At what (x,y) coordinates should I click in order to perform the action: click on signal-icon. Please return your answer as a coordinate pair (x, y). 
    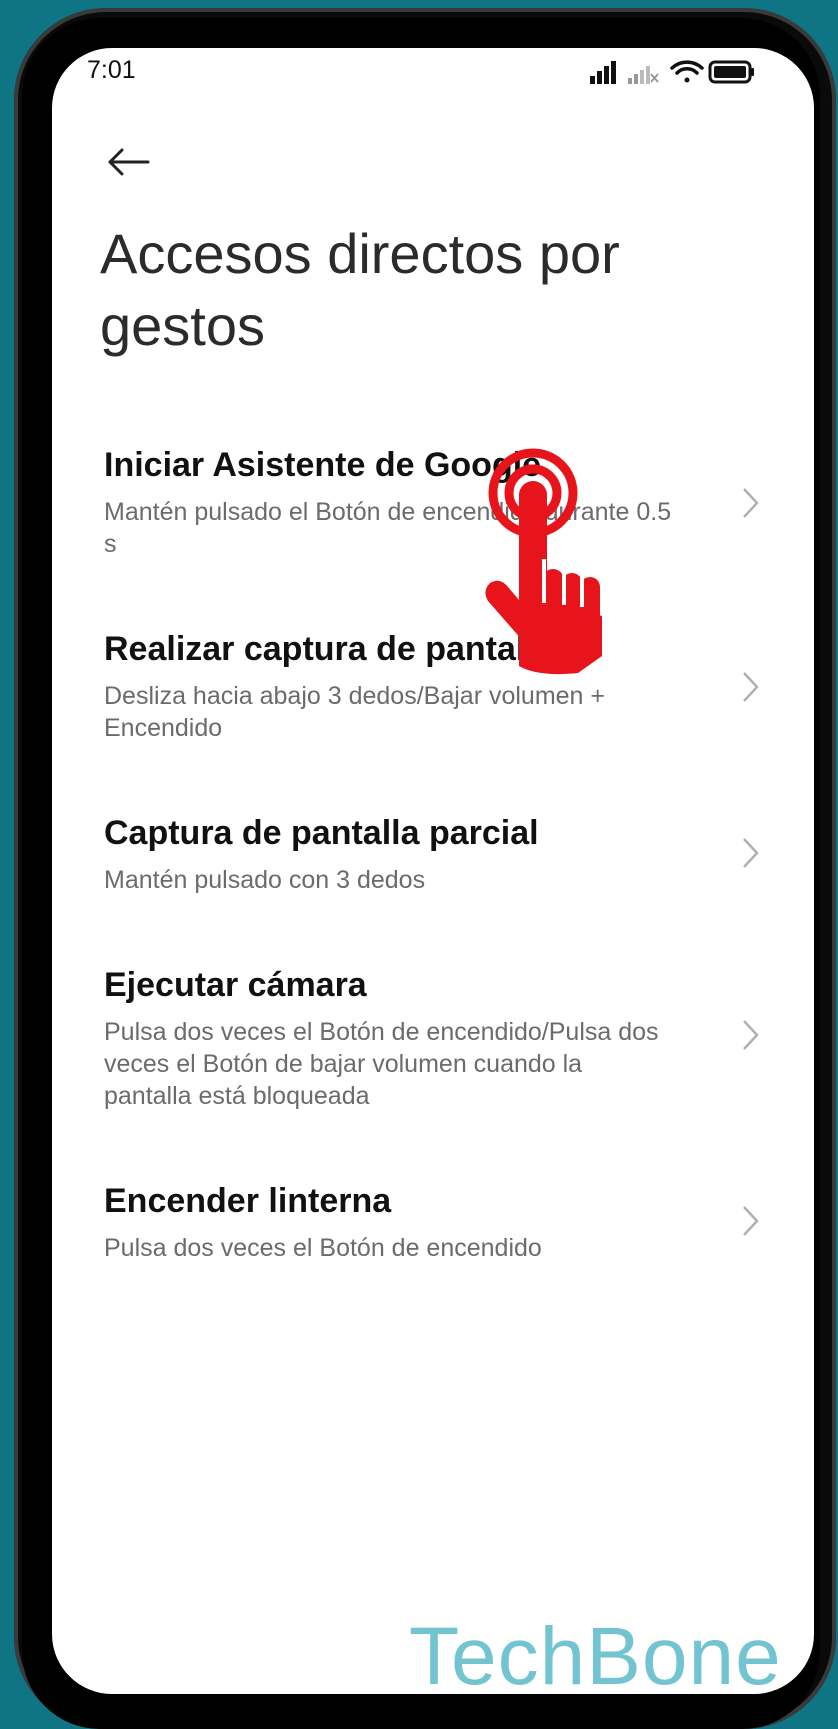
    Looking at the image, I should click on (603, 72).